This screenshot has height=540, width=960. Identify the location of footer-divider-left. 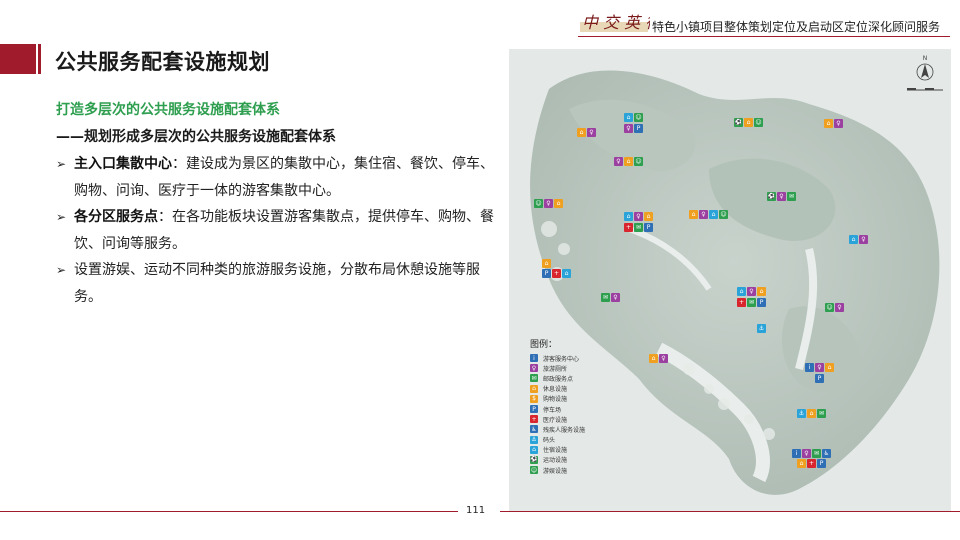
(229, 511).